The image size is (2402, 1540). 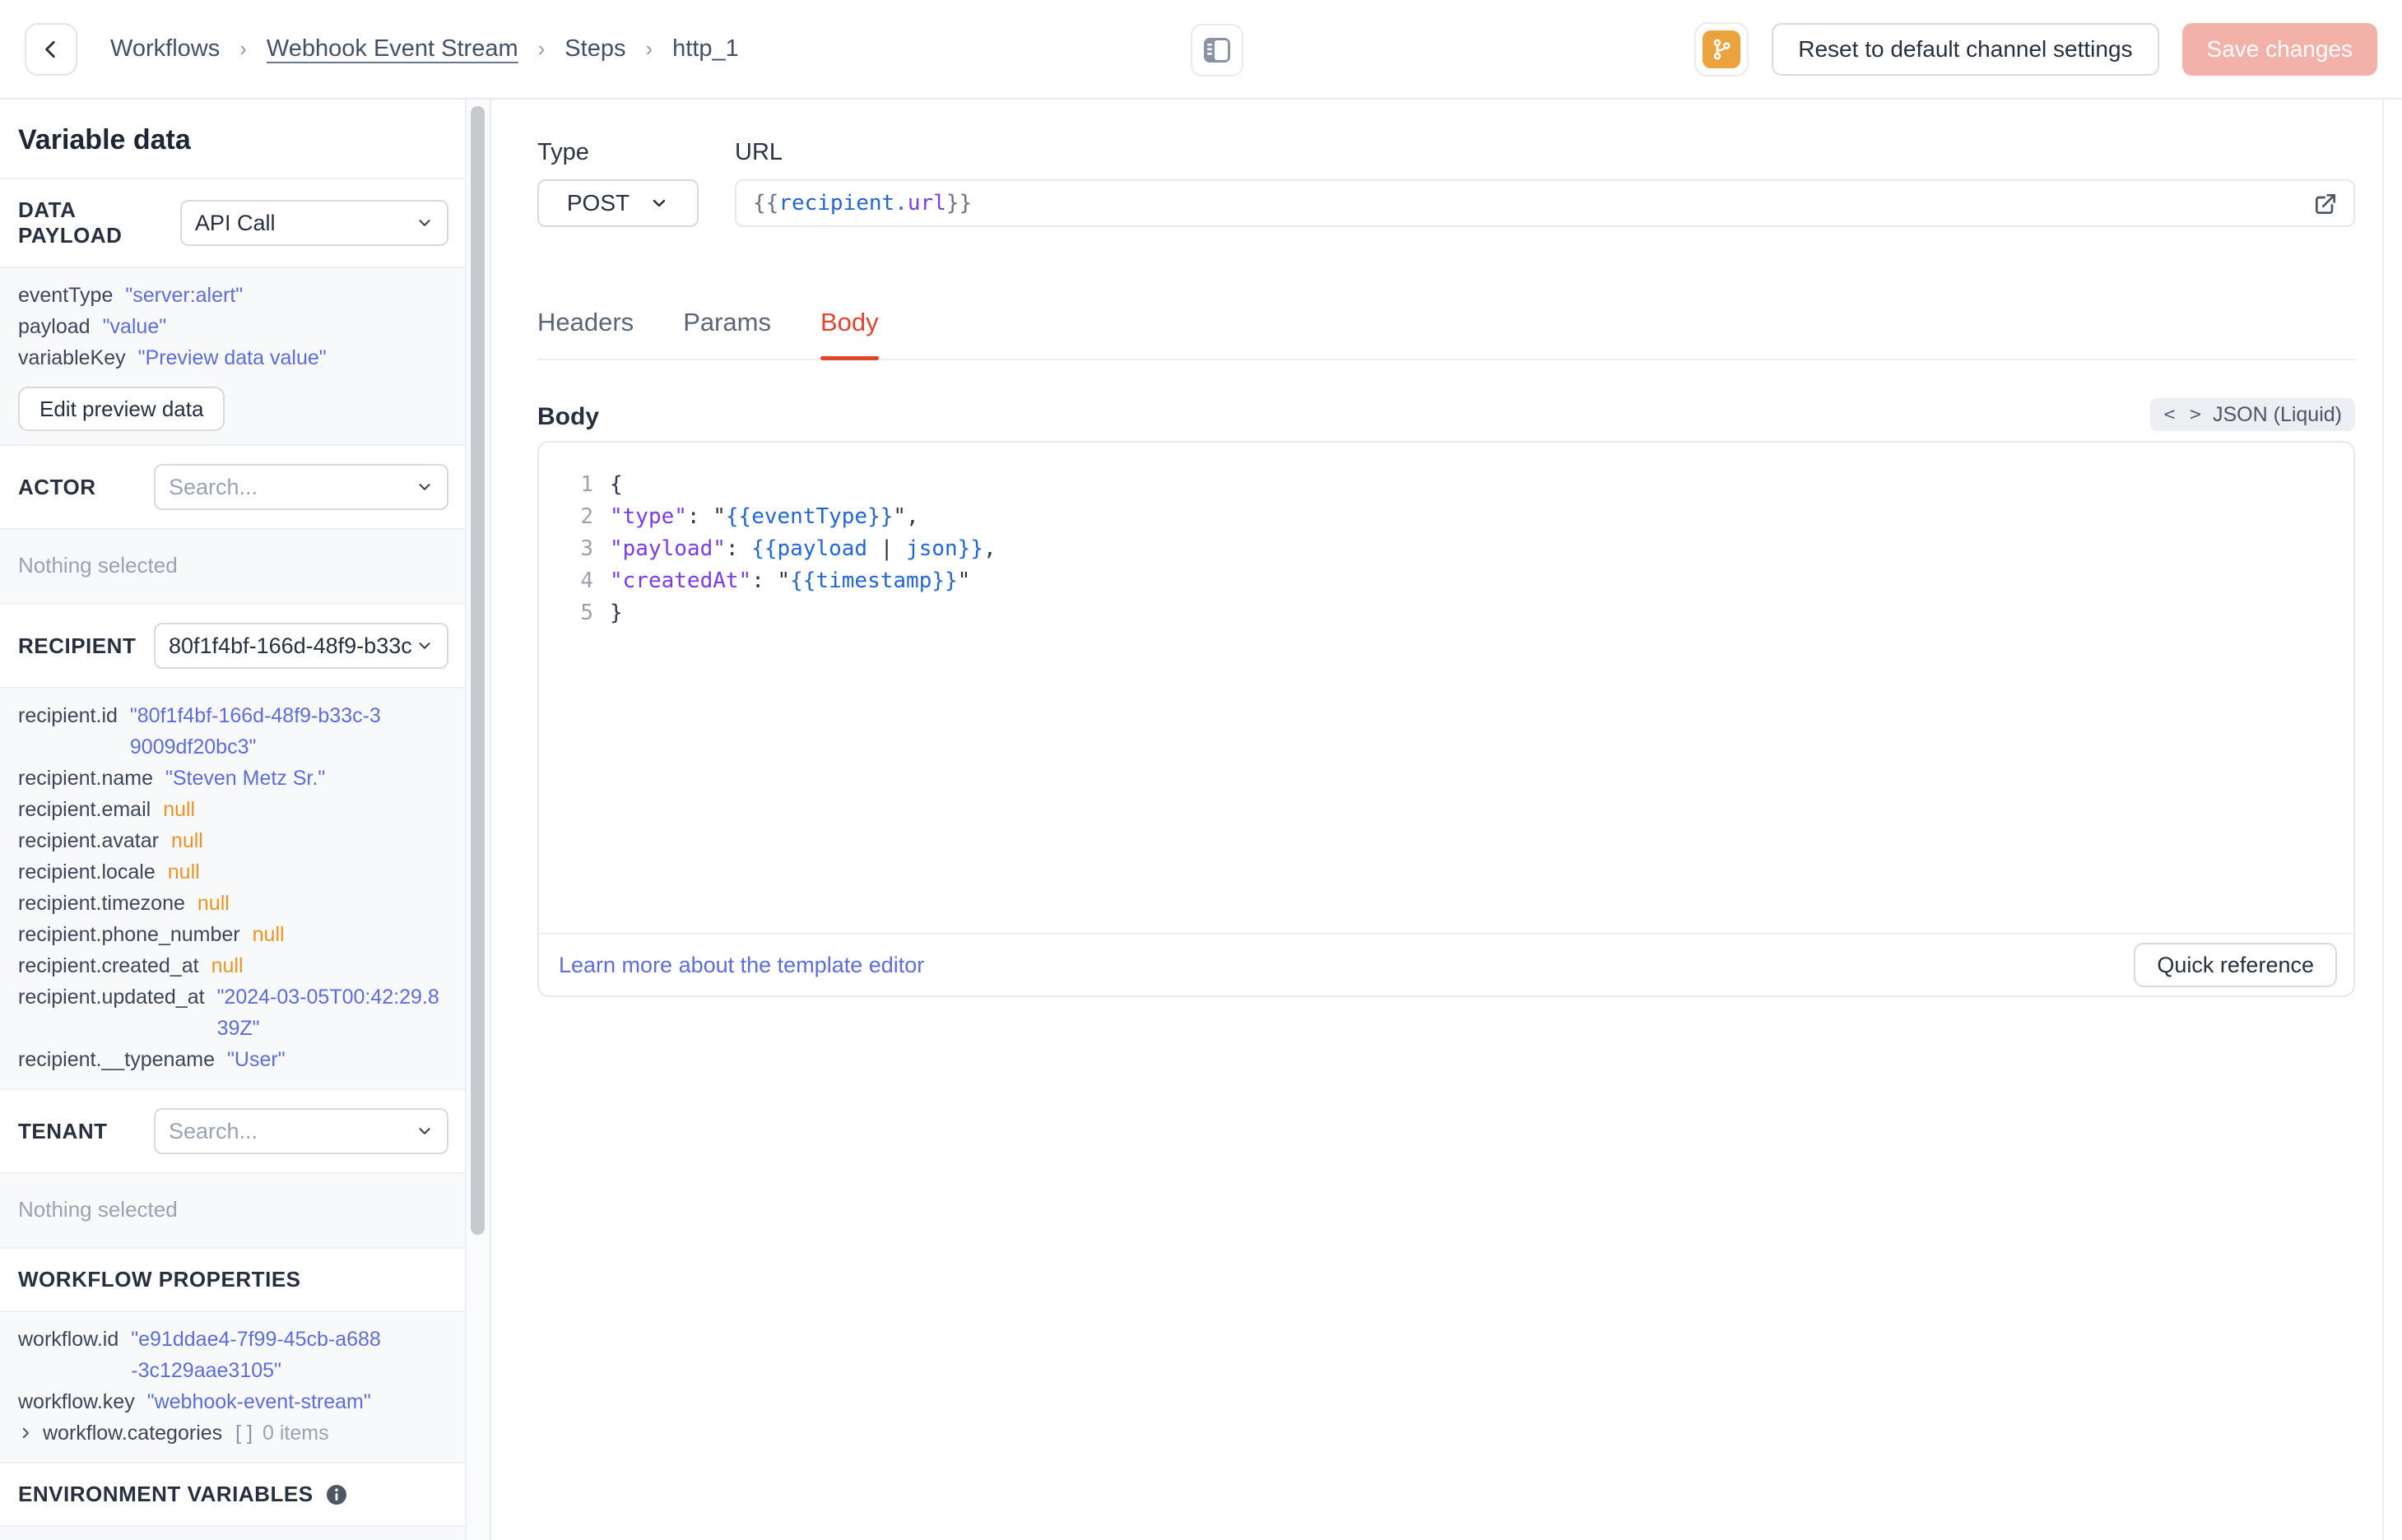 What do you see at coordinates (1446, 334) in the screenshot?
I see `request-tabs: Headers Params Body` at bounding box center [1446, 334].